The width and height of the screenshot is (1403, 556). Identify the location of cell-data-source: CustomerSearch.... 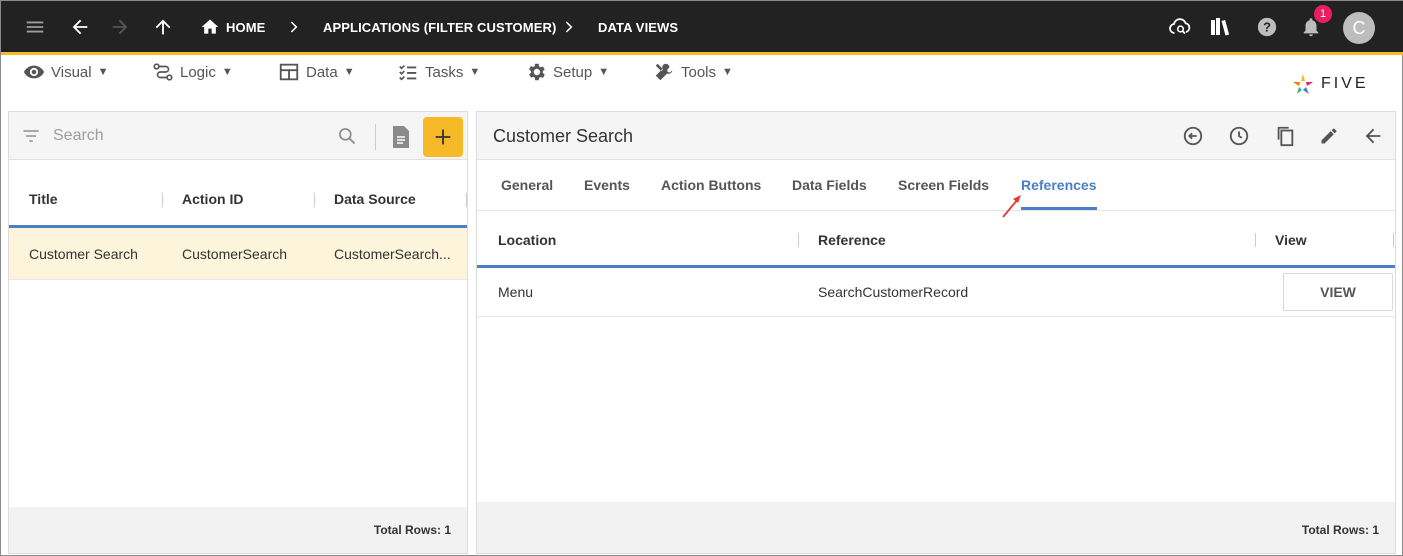
(392, 254).